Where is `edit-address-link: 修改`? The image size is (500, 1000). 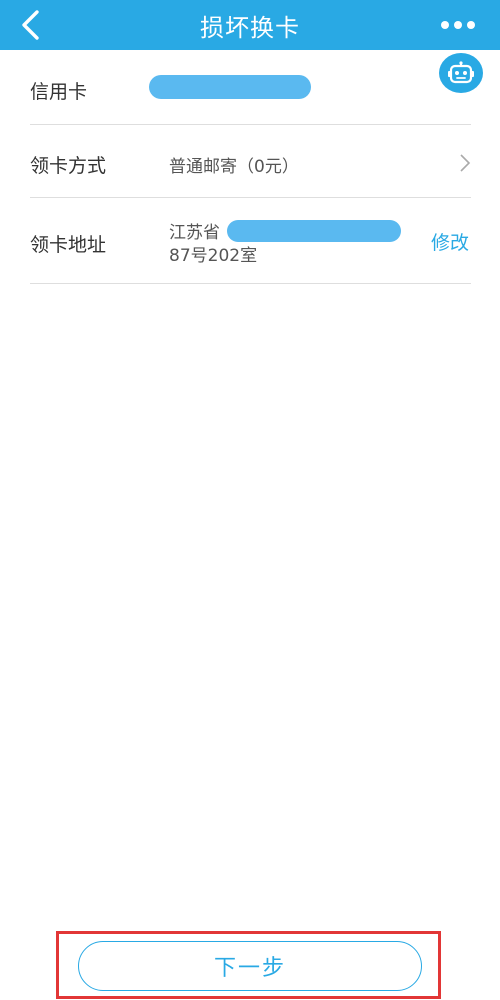
edit-address-link: 修改 is located at coordinates (450, 241).